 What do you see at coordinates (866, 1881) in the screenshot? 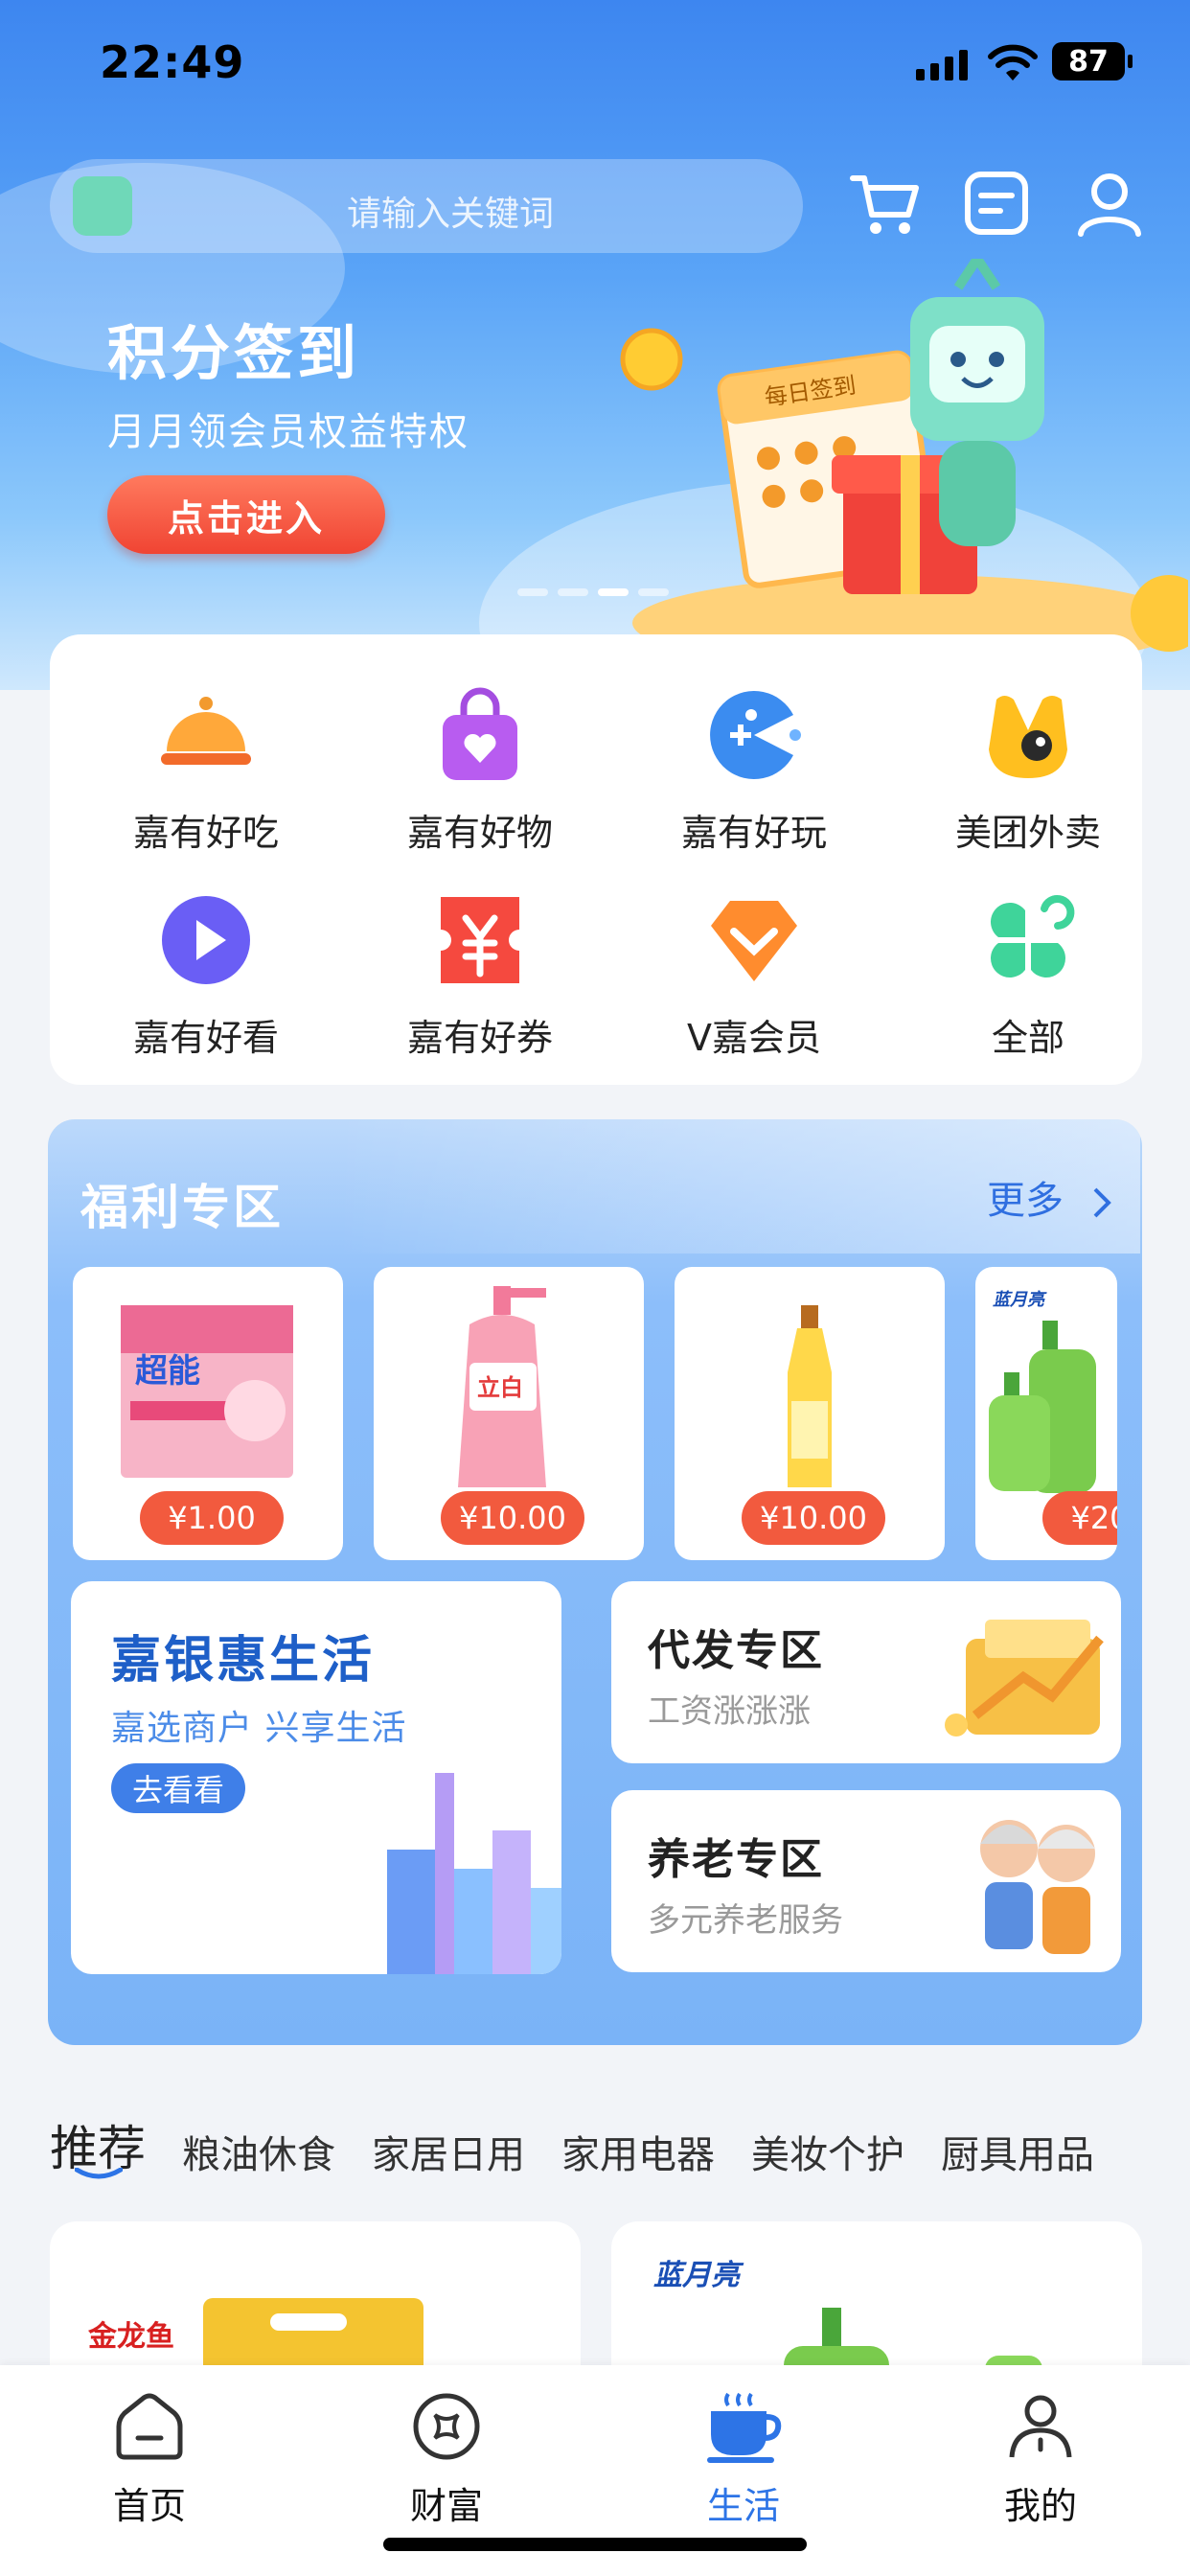
I see `pension-zone-card: 养老专区 多元养老服务` at bounding box center [866, 1881].